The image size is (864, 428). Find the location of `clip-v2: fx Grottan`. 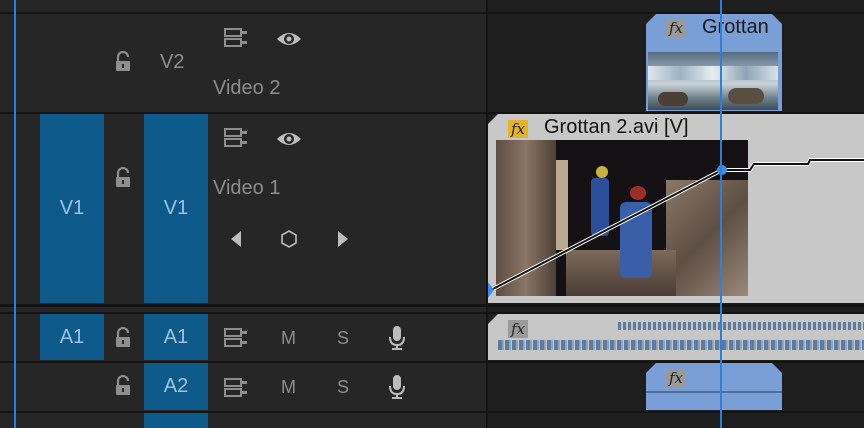

clip-v2: fx Grottan is located at coordinates (714, 62).